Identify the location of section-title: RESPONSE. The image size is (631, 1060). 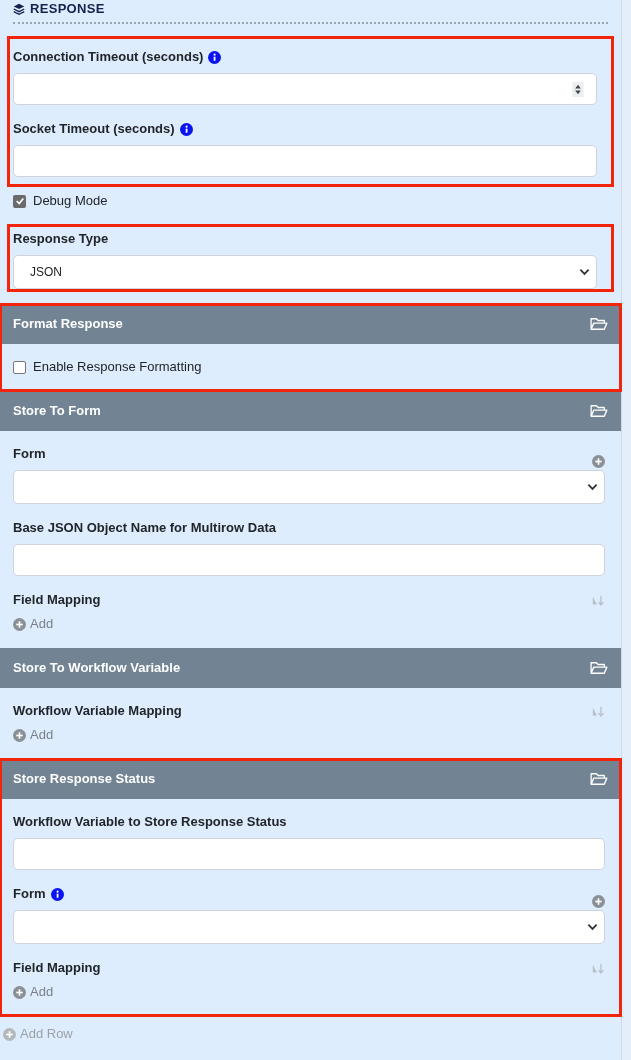
(67, 9).